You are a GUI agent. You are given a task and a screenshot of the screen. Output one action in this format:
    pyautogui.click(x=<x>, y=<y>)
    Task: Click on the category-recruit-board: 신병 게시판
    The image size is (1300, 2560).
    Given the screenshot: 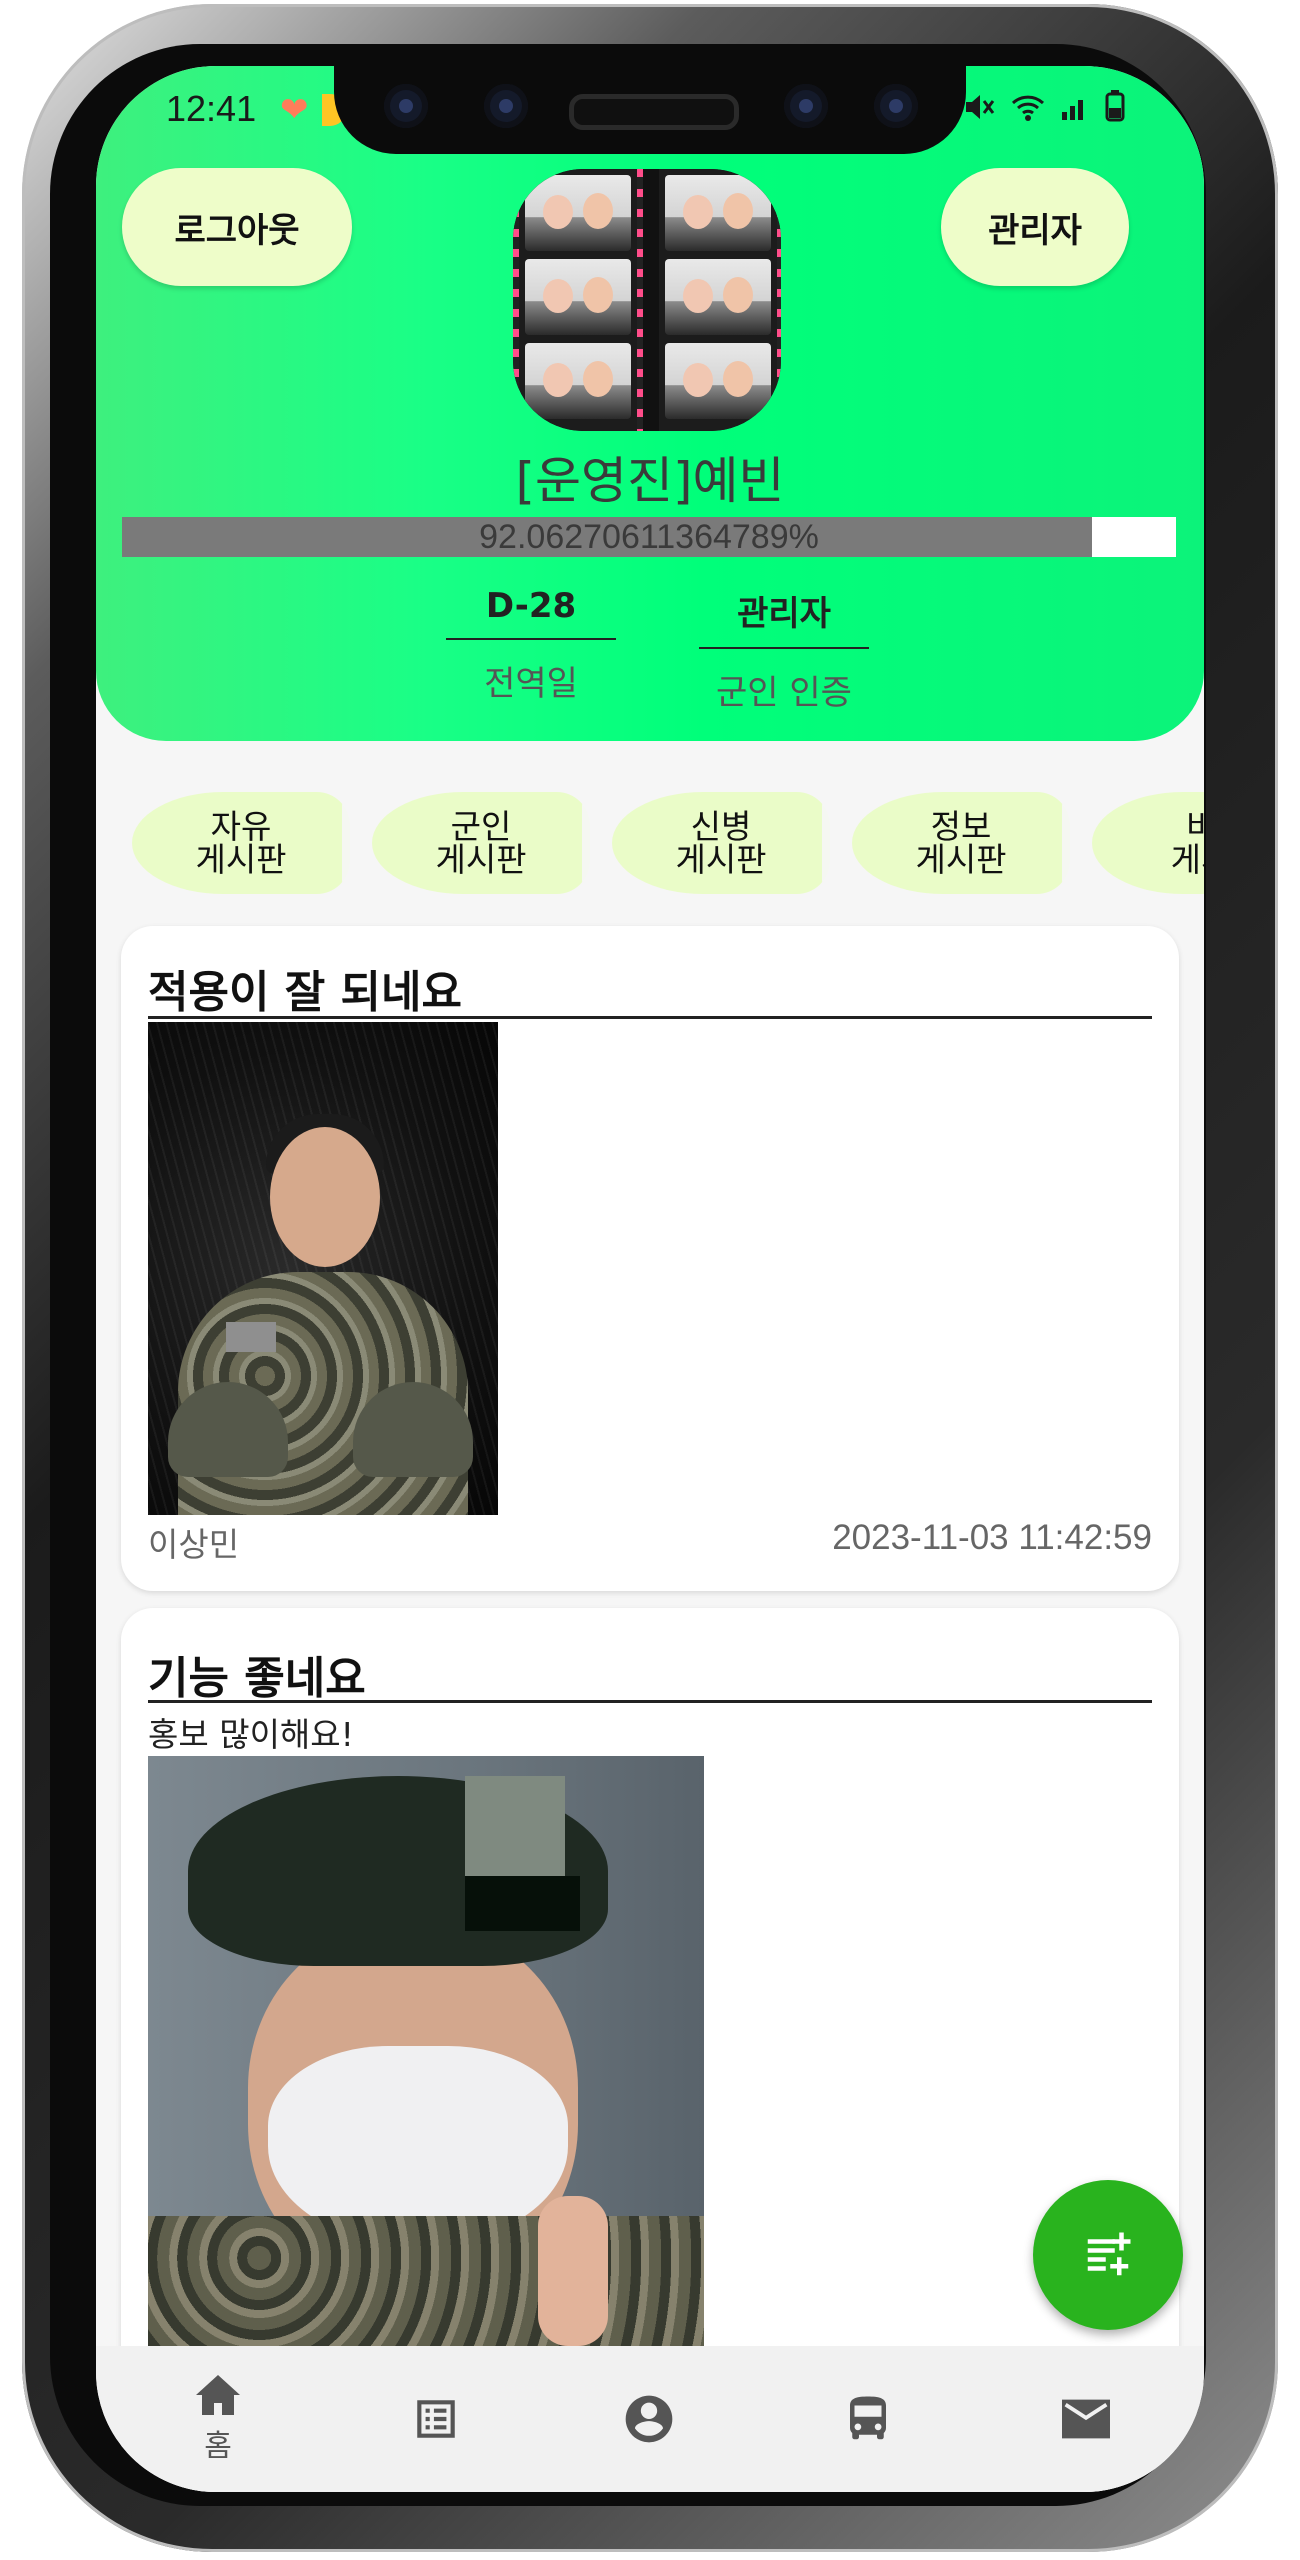 What is the action you would take?
    pyautogui.click(x=722, y=843)
    